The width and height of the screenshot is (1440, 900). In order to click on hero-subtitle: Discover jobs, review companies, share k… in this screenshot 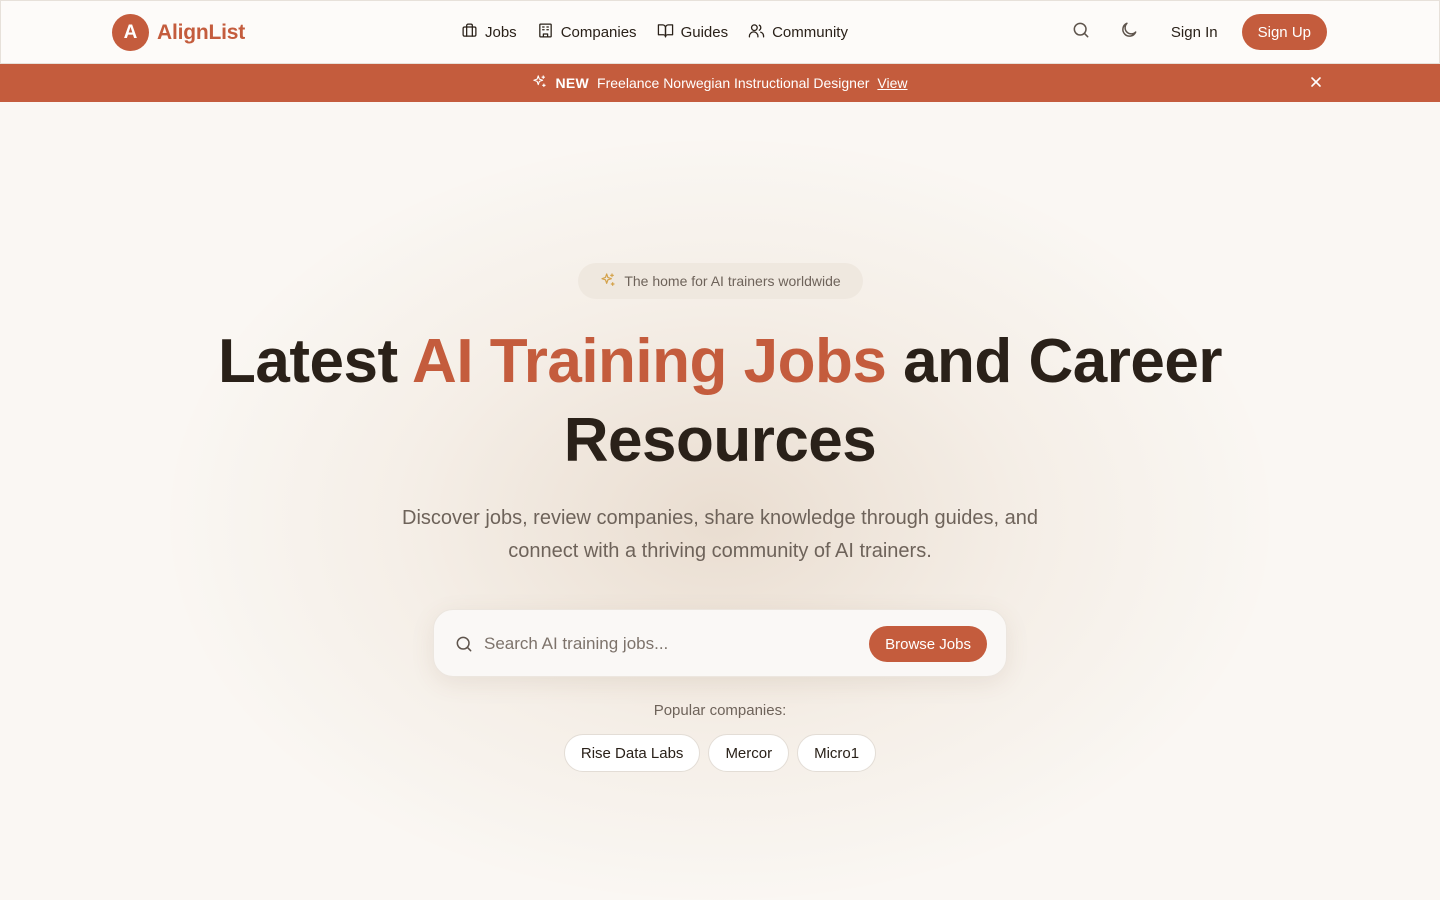, I will do `click(720, 534)`.